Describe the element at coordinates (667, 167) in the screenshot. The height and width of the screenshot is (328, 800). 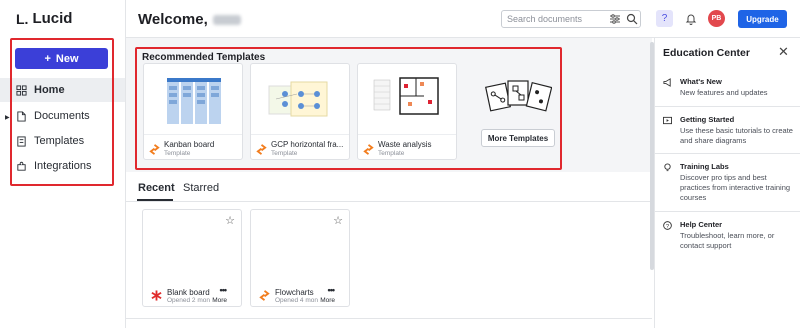
I see `lightbulb-icon` at that location.